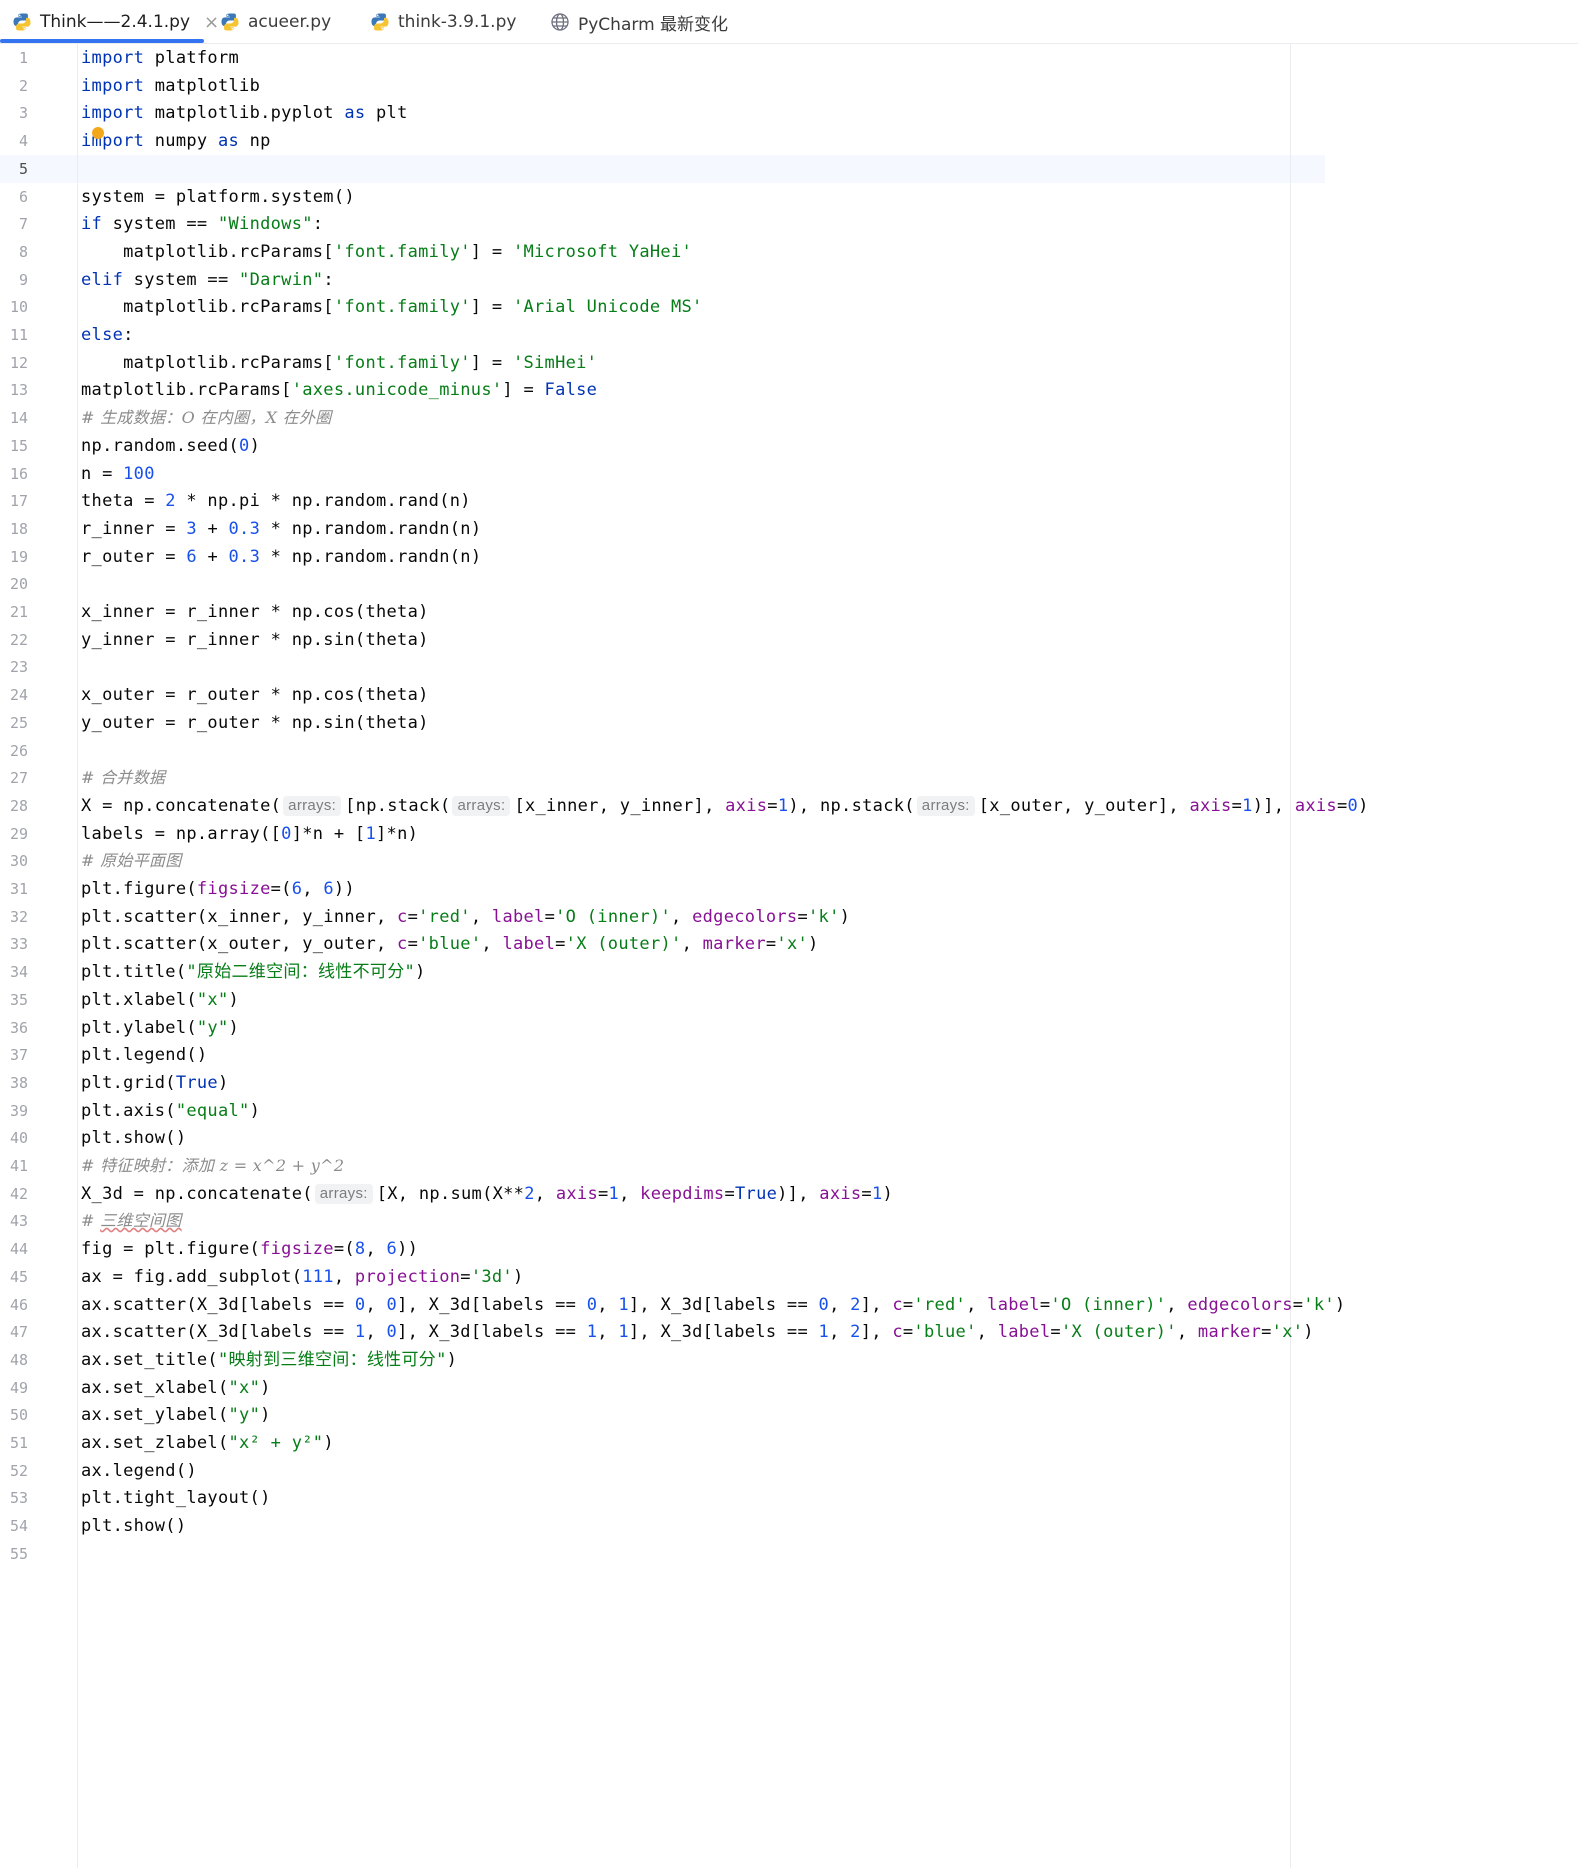  I want to click on code-line: plt.axis("equal"), so click(170, 1111).